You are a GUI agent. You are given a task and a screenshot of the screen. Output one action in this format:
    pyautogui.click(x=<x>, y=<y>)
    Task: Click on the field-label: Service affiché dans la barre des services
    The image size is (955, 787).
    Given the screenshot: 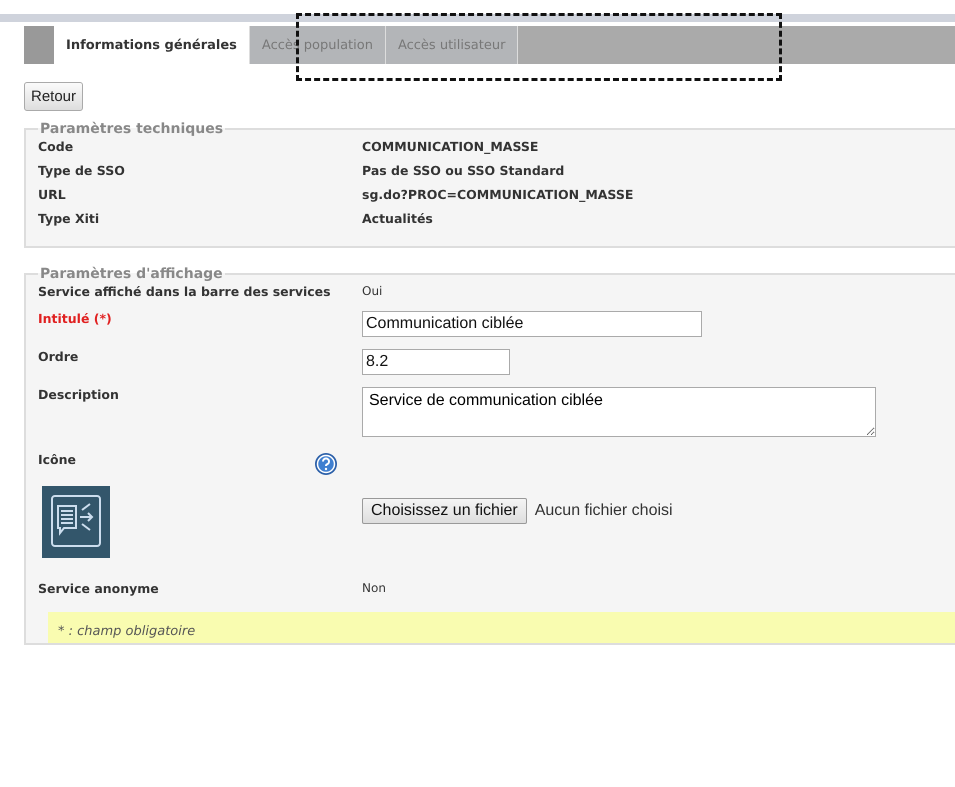 What is the action you would take?
    pyautogui.click(x=185, y=291)
    